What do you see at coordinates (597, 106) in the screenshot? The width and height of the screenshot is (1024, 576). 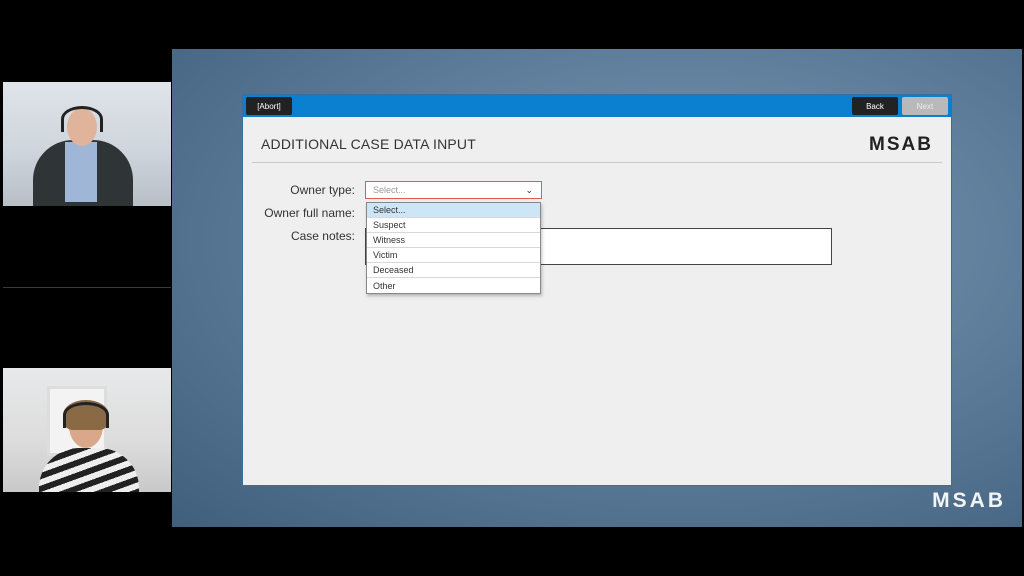 I see `app-toolbar: [Abort] Back Next` at bounding box center [597, 106].